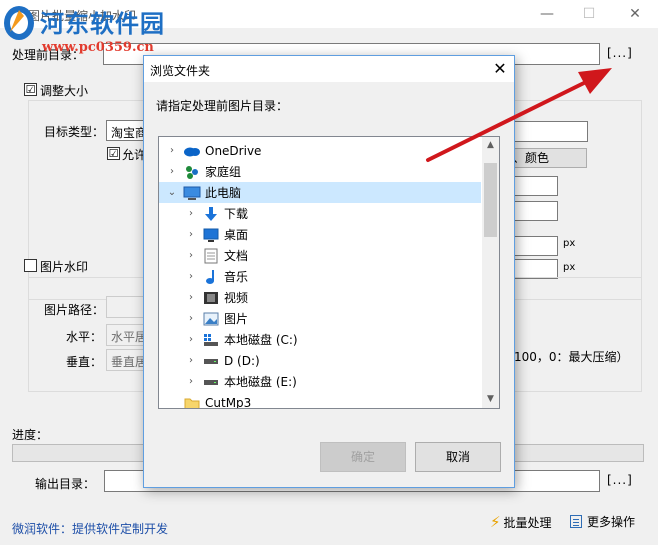  Describe the element at coordinates (320, 150) in the screenshot. I see `tree-item: › OneDrive` at that location.